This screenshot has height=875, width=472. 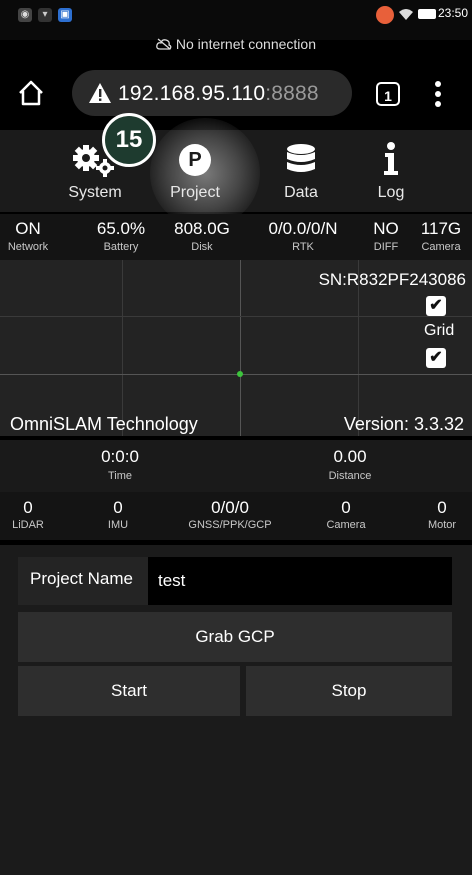 What do you see at coordinates (65, 15) in the screenshot?
I see `app-status-icon: ▣` at bounding box center [65, 15].